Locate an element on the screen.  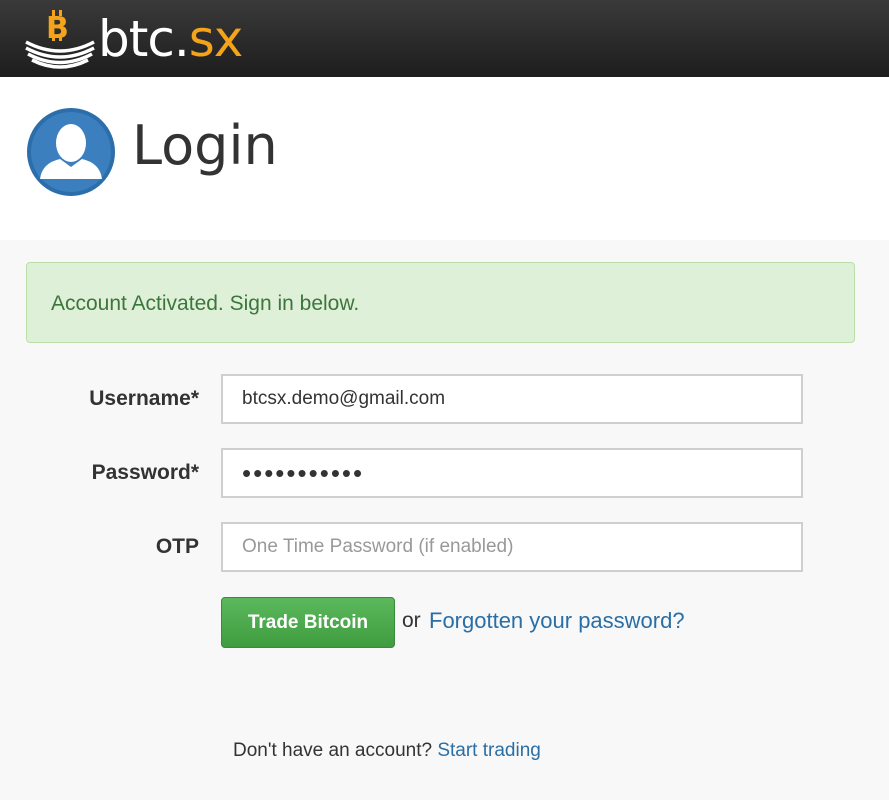
logo-text-sx: sx is located at coordinates (216, 39).